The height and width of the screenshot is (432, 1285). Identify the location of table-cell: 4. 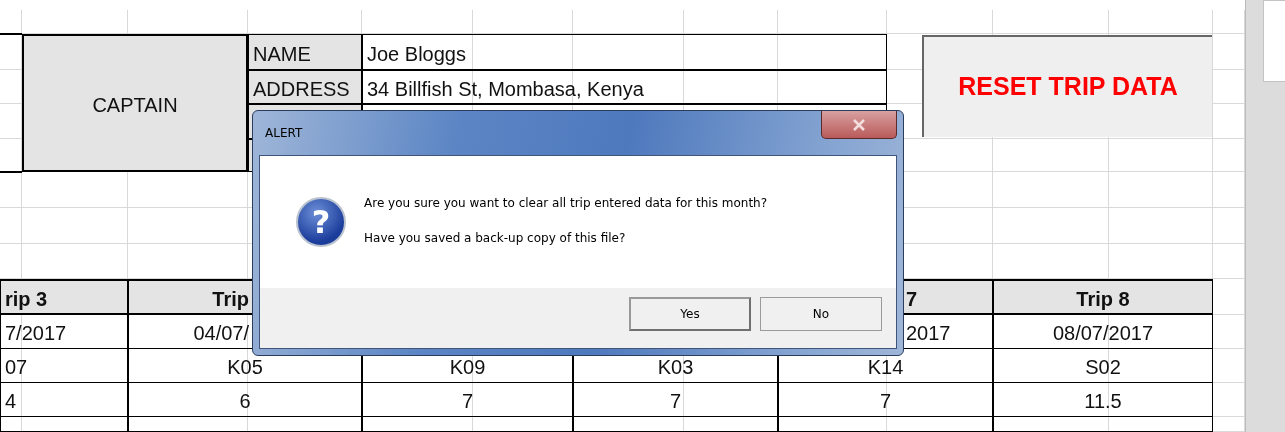
(64, 400).